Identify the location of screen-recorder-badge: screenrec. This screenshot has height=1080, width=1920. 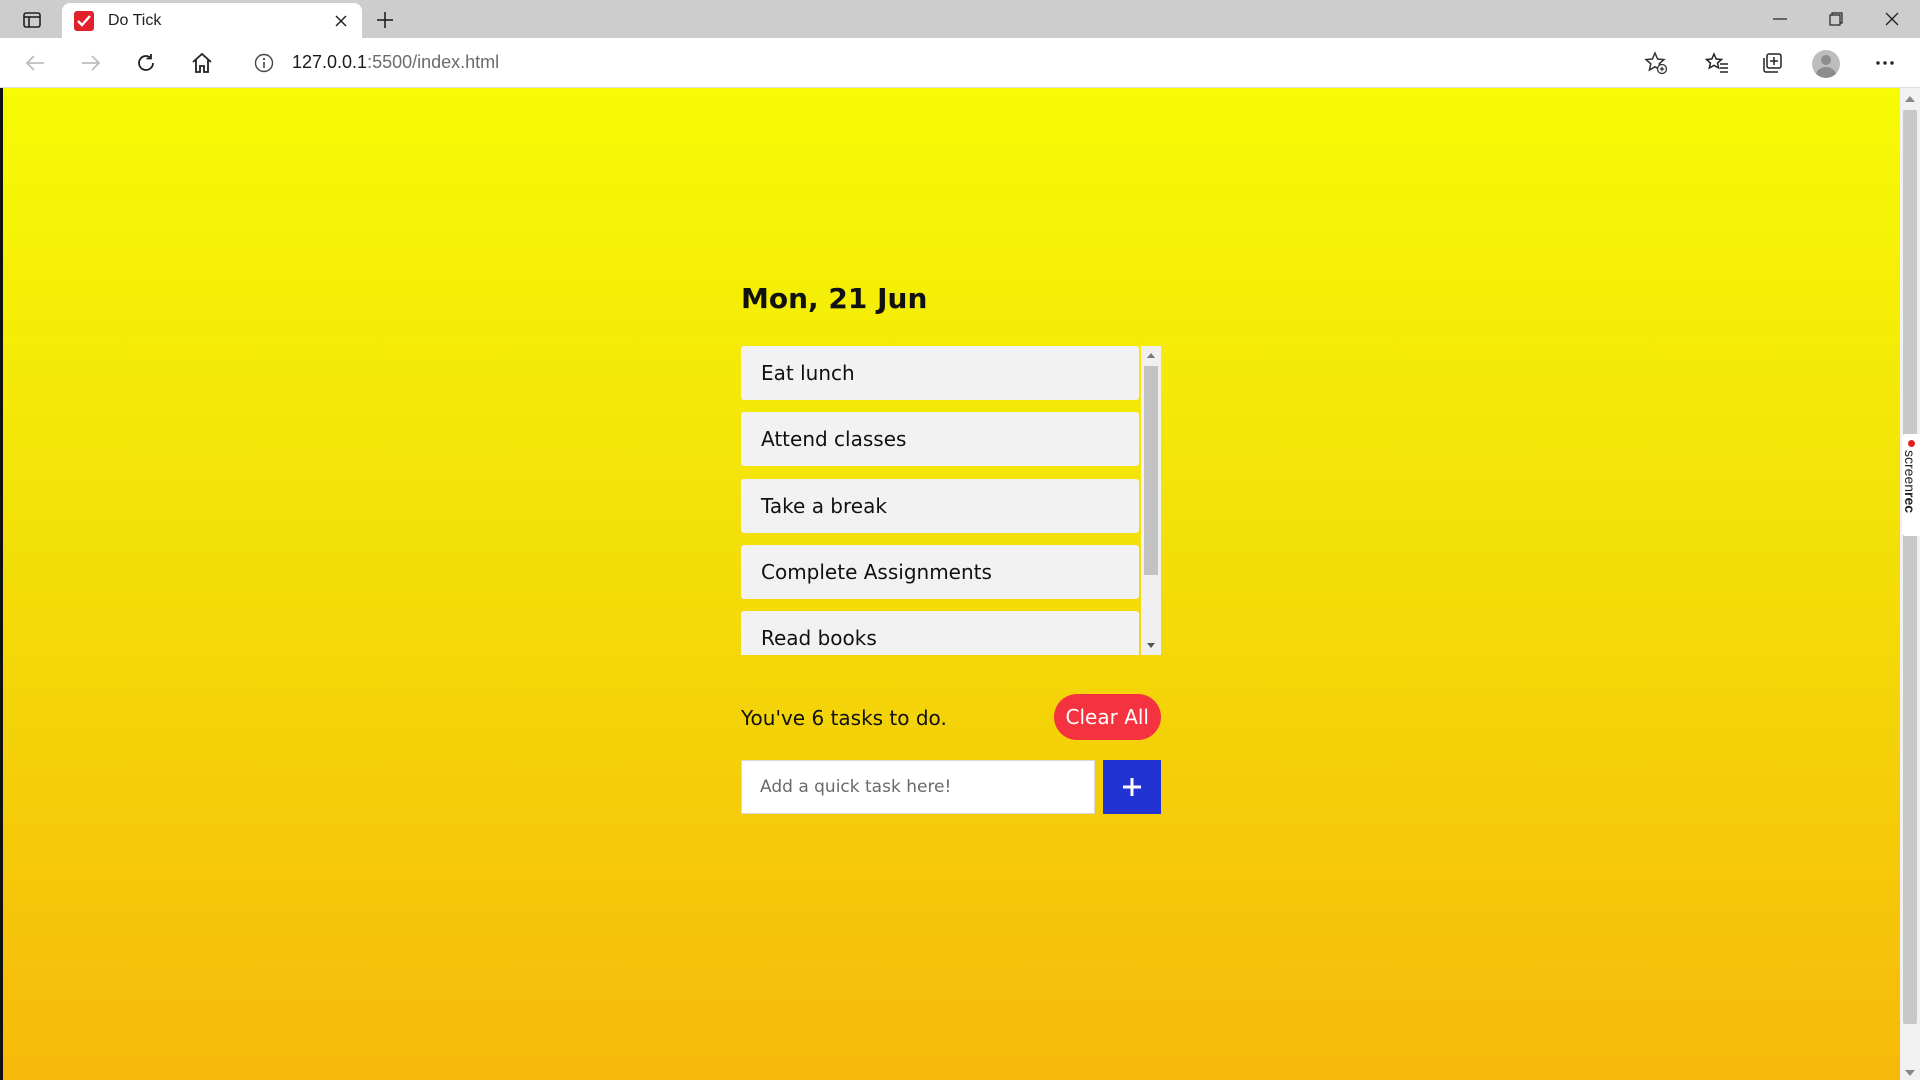
(1911, 485).